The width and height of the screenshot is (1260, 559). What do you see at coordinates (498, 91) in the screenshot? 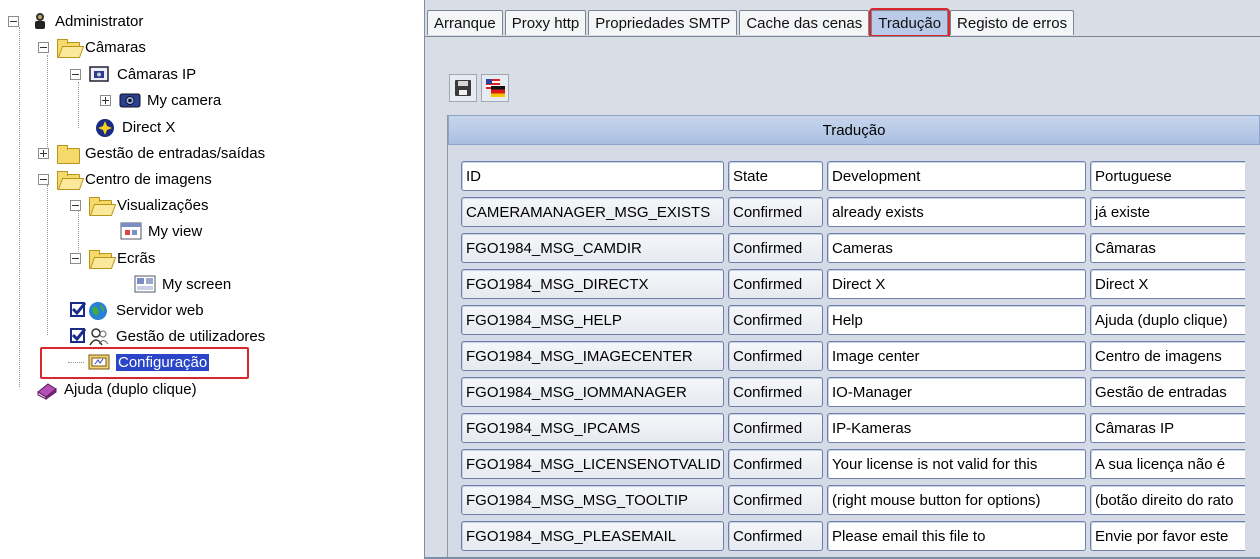
I see `german-flag-icon` at bounding box center [498, 91].